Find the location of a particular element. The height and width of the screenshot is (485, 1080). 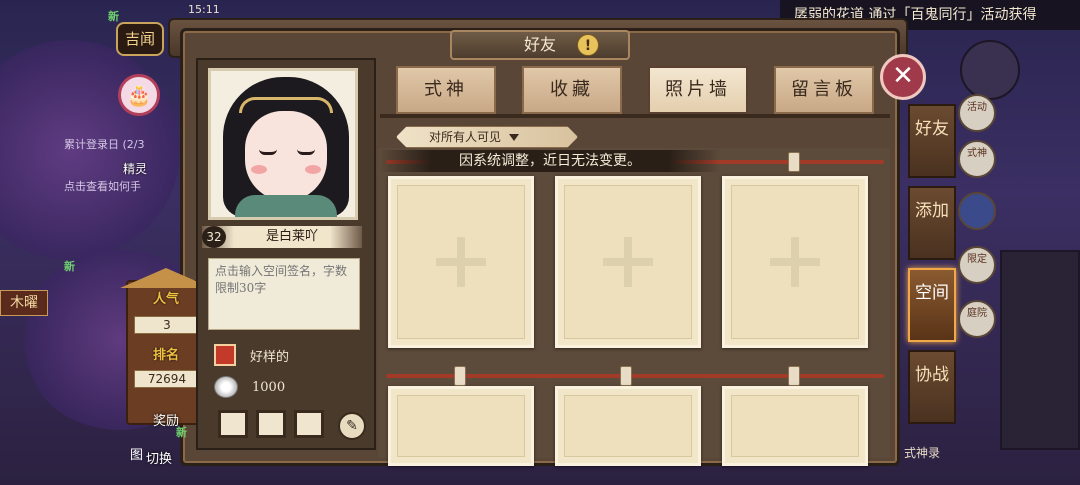

courtyard-icon: 庭院 is located at coordinates (977, 319).